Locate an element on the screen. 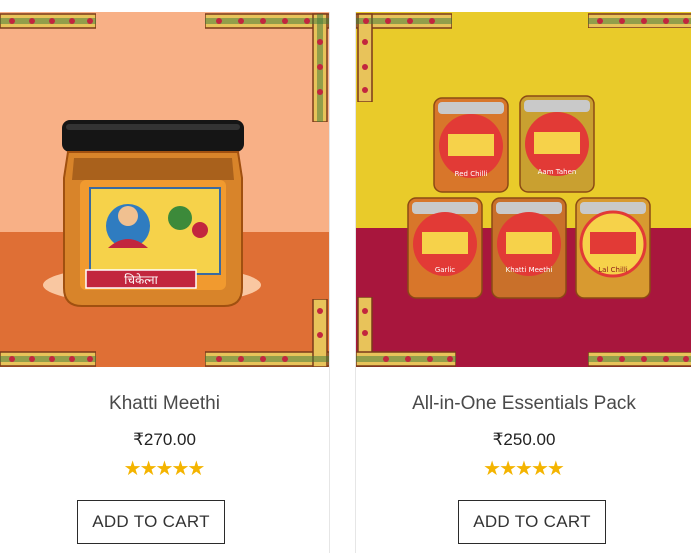 This screenshot has height=553, width=691. product-title: All-in-One Essentials Pack is located at coordinates (523, 404).